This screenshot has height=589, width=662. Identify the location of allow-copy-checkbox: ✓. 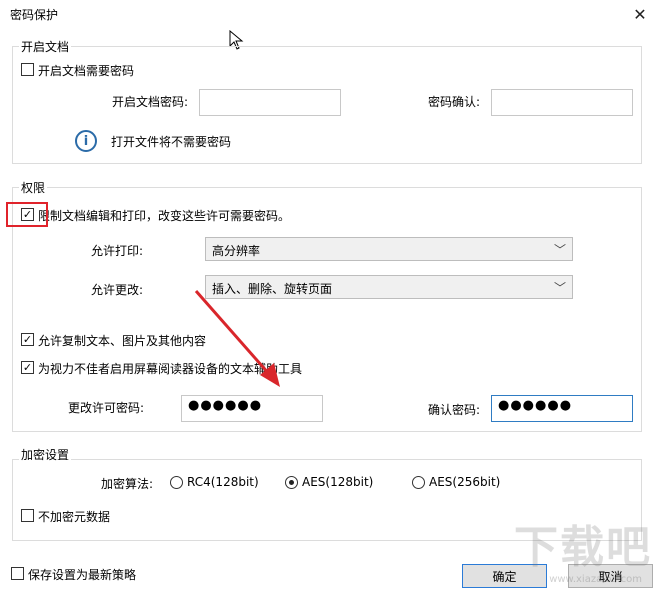
(27, 339).